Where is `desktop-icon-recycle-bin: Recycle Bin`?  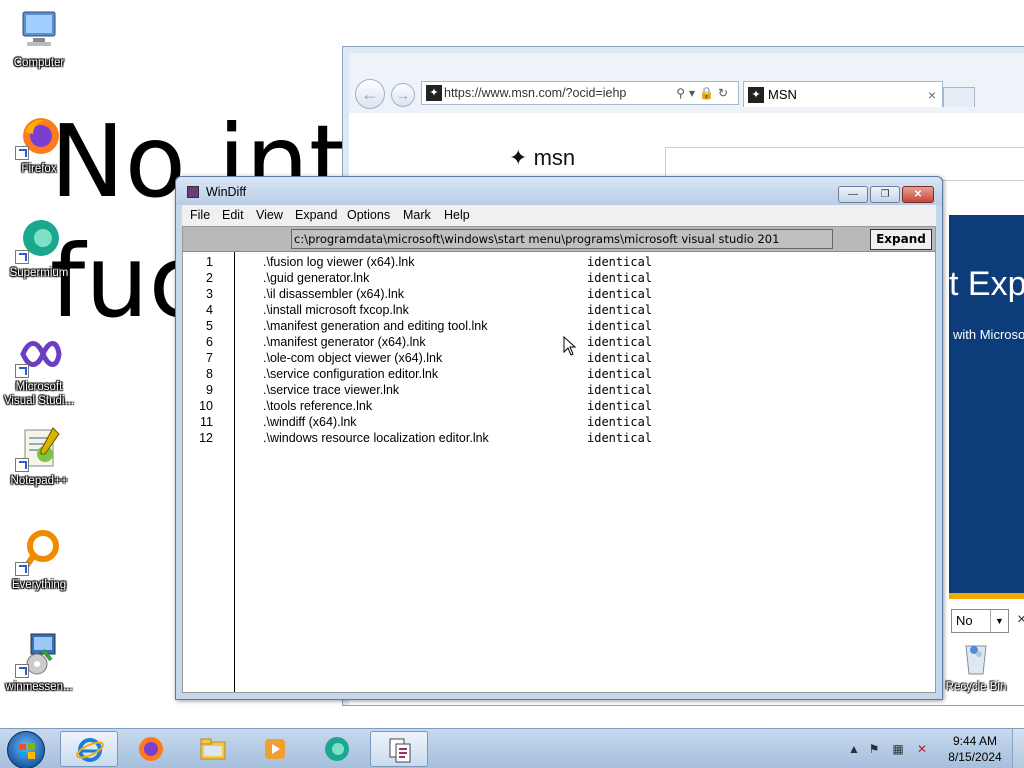
desktop-icon-recycle-bin: Recycle Bin is located at coordinates (976, 666).